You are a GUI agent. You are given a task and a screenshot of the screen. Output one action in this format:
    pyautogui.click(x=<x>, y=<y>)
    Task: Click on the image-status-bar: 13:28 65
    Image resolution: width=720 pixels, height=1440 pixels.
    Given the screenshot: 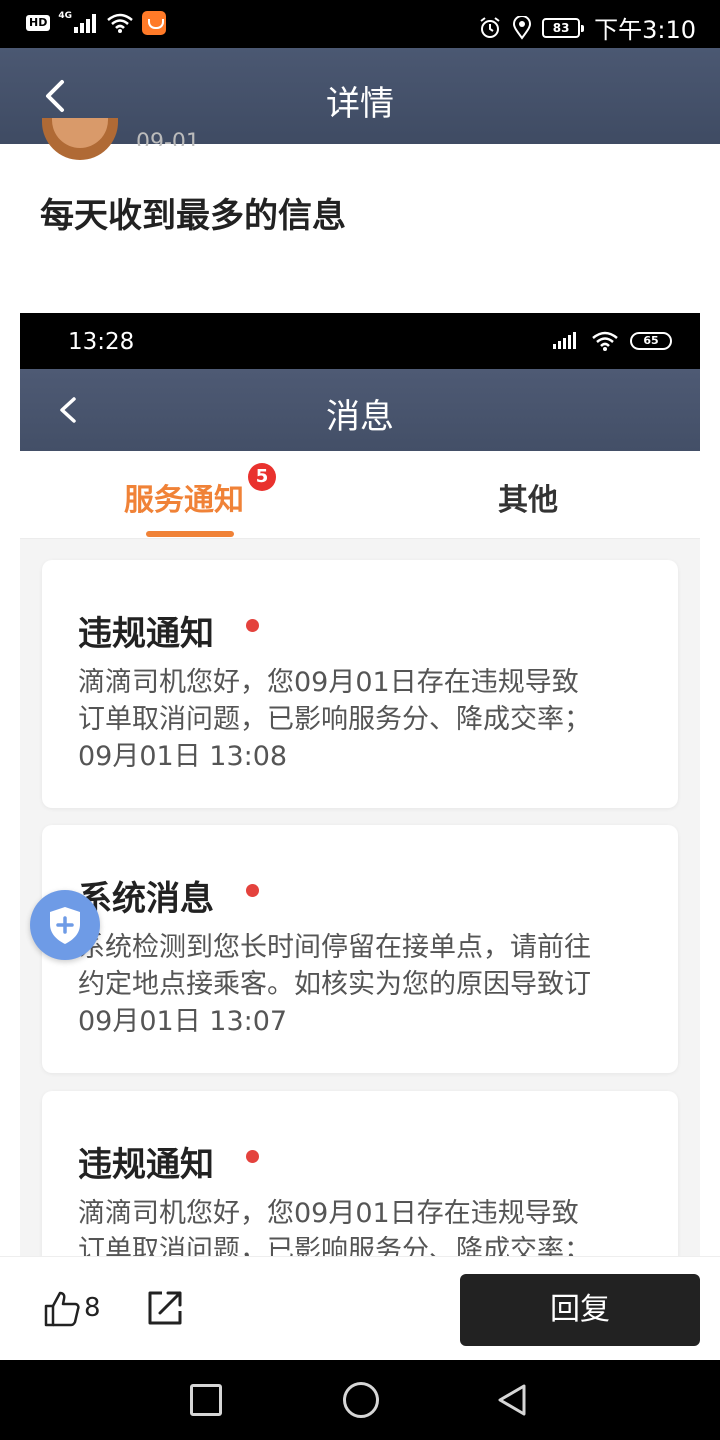 What is the action you would take?
    pyautogui.click(x=360, y=341)
    